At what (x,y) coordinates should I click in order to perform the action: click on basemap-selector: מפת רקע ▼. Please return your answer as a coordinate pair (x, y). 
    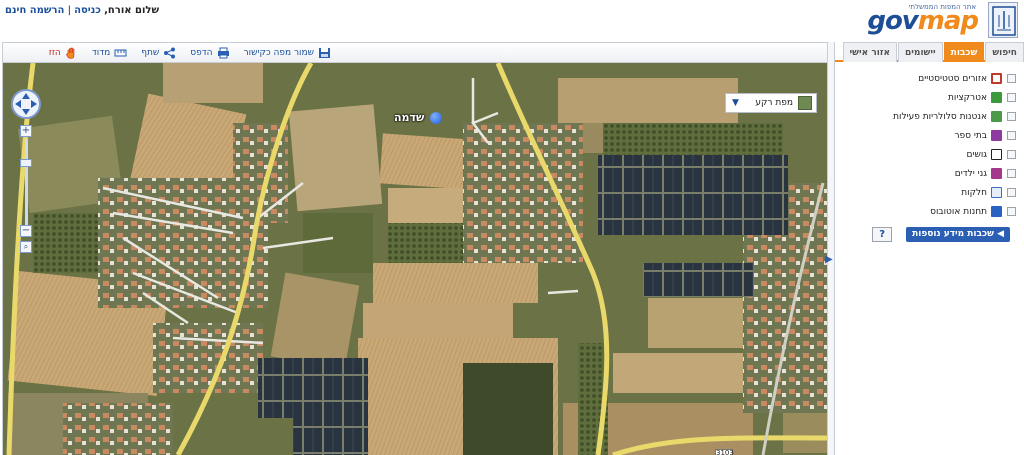
    Looking at the image, I should click on (771, 103).